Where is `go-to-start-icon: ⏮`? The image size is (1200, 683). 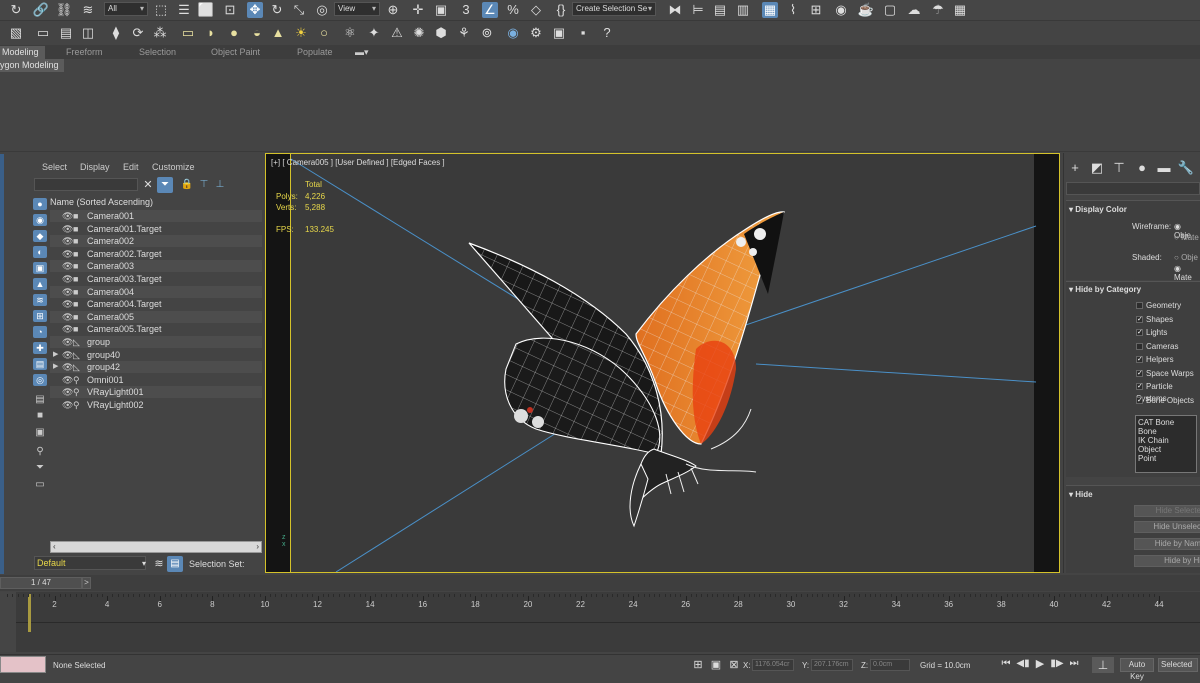
go-to-start-icon: ⏮ is located at coordinates (1006, 664).